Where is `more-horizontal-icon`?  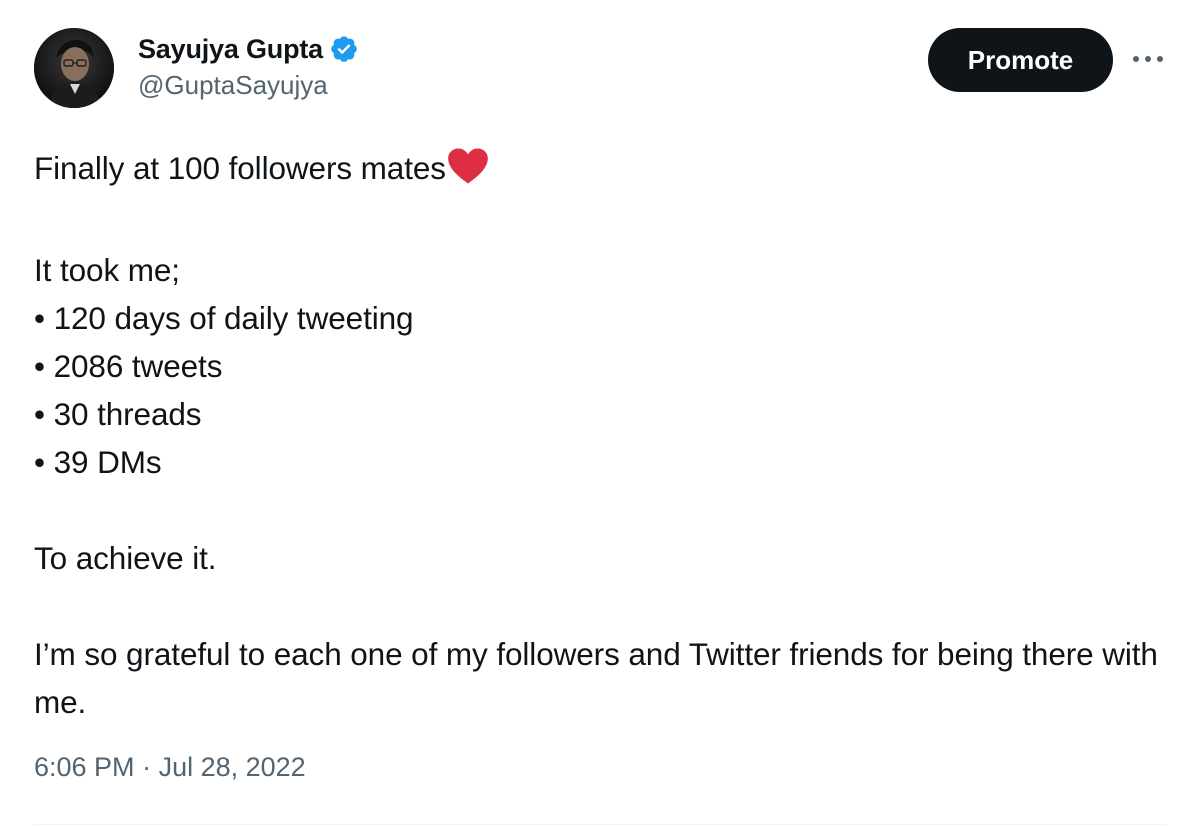
more-horizontal-icon is located at coordinates (1148, 59).